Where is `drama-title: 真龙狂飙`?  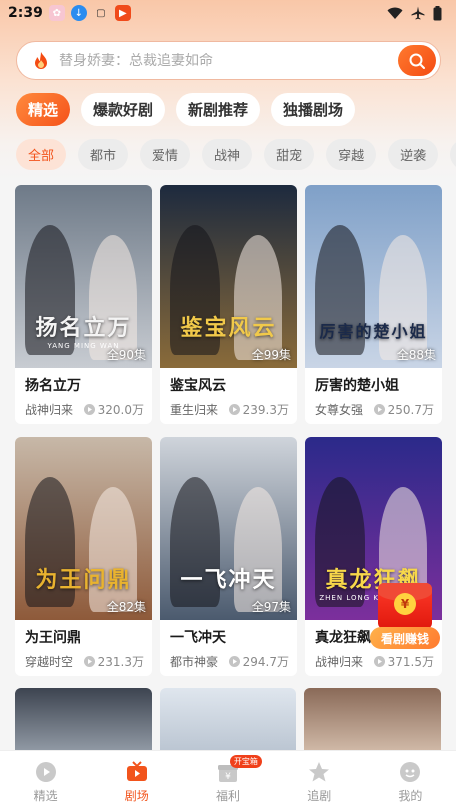
drama-title: 真龙狂飙 is located at coordinates (343, 637).